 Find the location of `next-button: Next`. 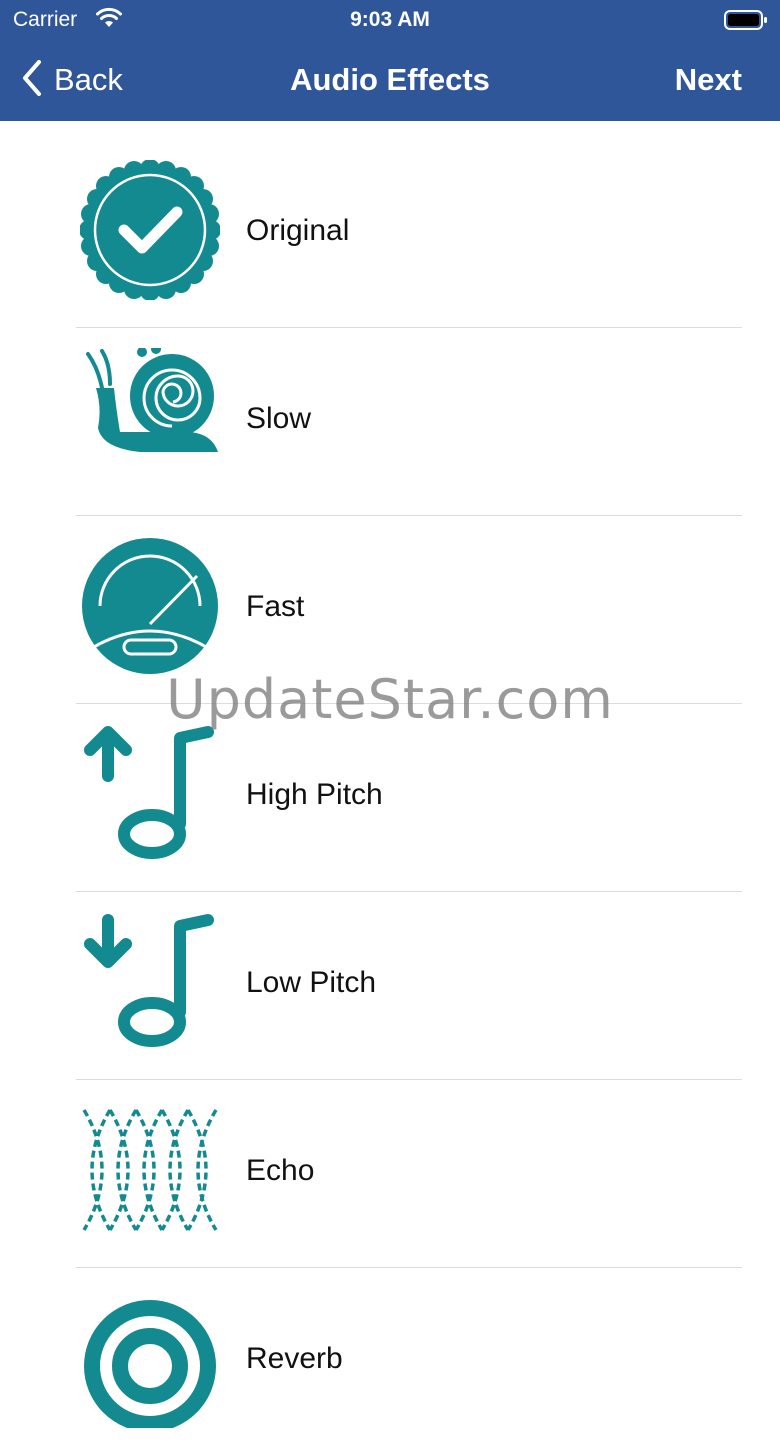

next-button: Next is located at coordinates (708, 80).